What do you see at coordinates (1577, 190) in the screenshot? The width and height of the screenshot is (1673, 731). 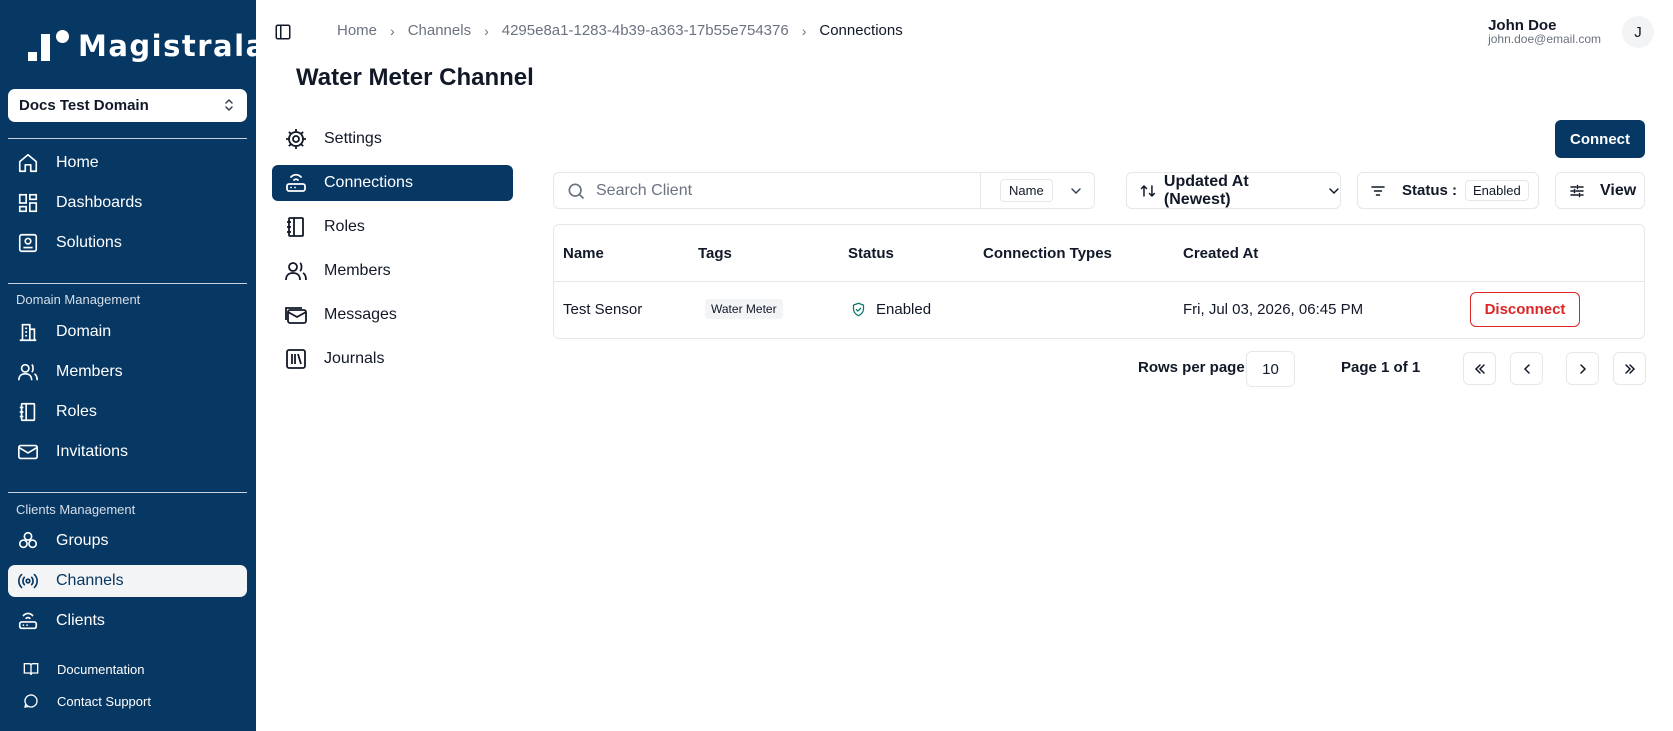 I see `sliders-icon` at bounding box center [1577, 190].